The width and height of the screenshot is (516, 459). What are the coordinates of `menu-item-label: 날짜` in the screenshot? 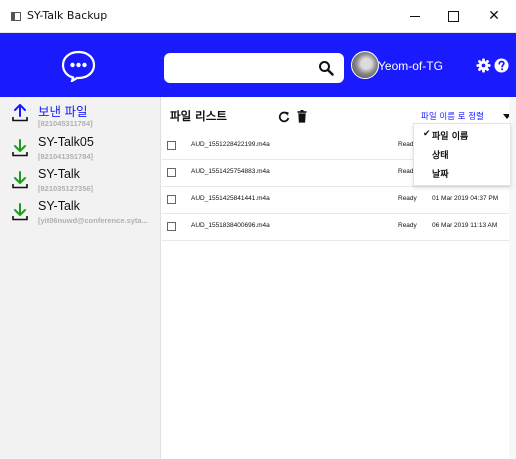 It's located at (440, 175).